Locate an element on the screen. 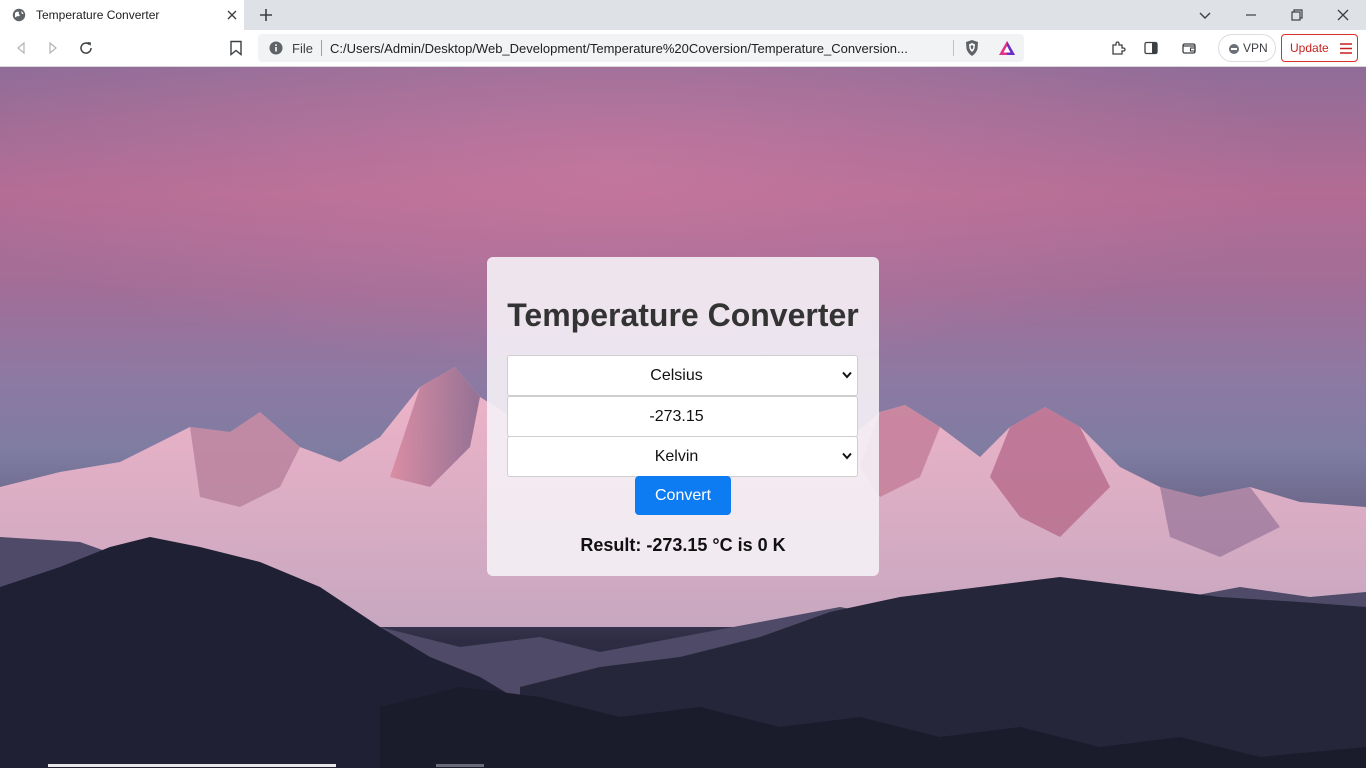 The width and height of the screenshot is (1366, 768). bookmark-icon is located at coordinates (236, 48).